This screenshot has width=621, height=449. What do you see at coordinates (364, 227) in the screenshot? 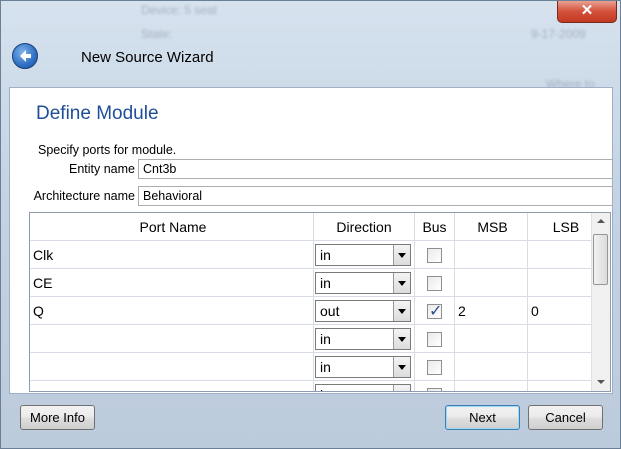
I see `column-header-direction: Direction` at bounding box center [364, 227].